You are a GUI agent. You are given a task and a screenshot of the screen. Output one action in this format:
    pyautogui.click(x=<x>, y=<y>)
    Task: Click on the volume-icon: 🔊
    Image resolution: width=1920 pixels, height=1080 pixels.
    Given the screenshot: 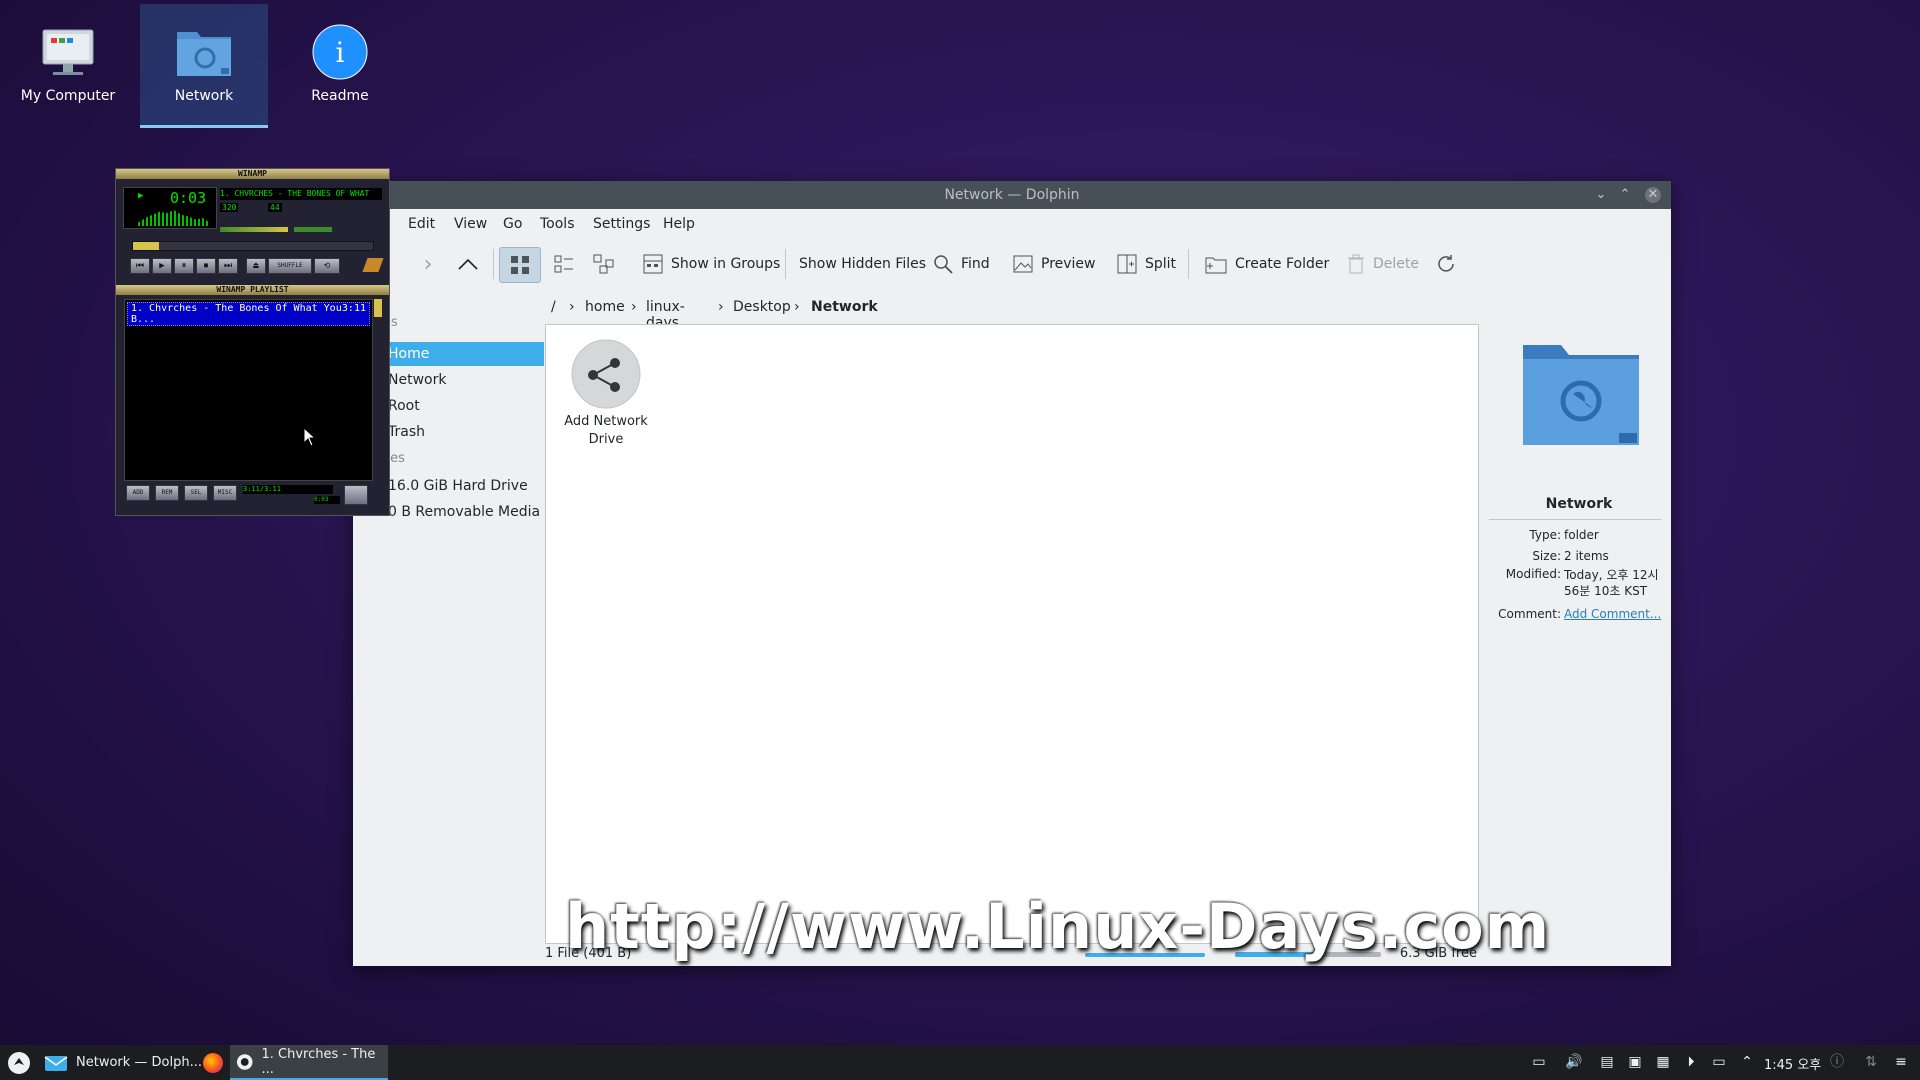 What is the action you would take?
    pyautogui.click(x=1574, y=1062)
    